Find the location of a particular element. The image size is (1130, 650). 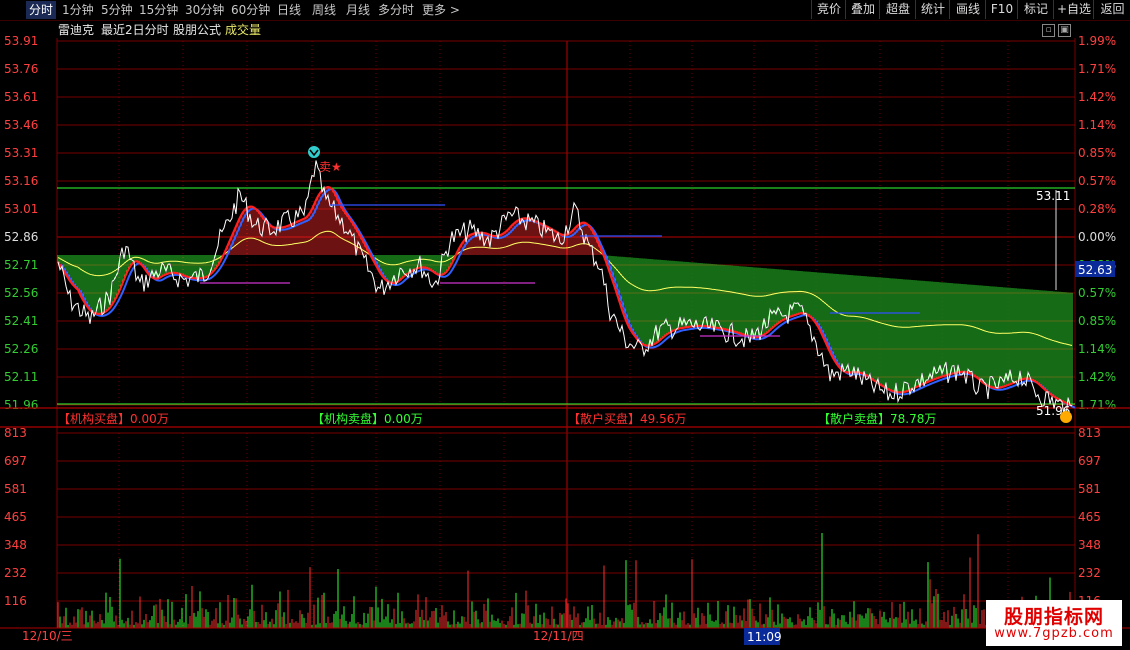

price-tick-label: 52.86 is located at coordinates (21, 237).